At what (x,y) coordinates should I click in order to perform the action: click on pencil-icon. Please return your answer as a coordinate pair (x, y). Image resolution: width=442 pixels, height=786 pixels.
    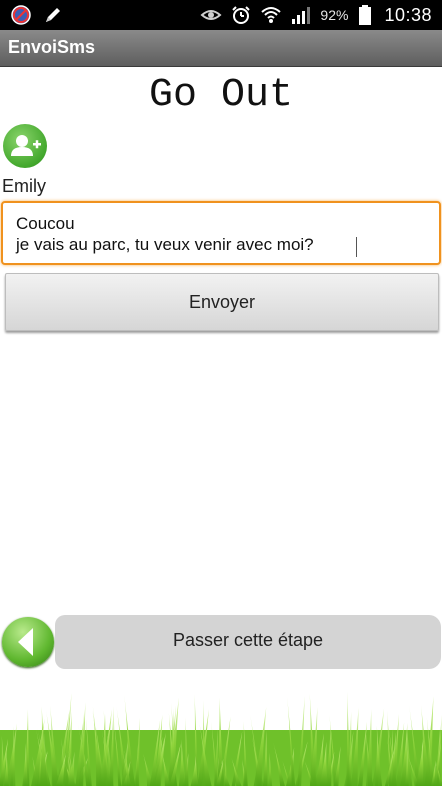
    Looking at the image, I should click on (53, 15).